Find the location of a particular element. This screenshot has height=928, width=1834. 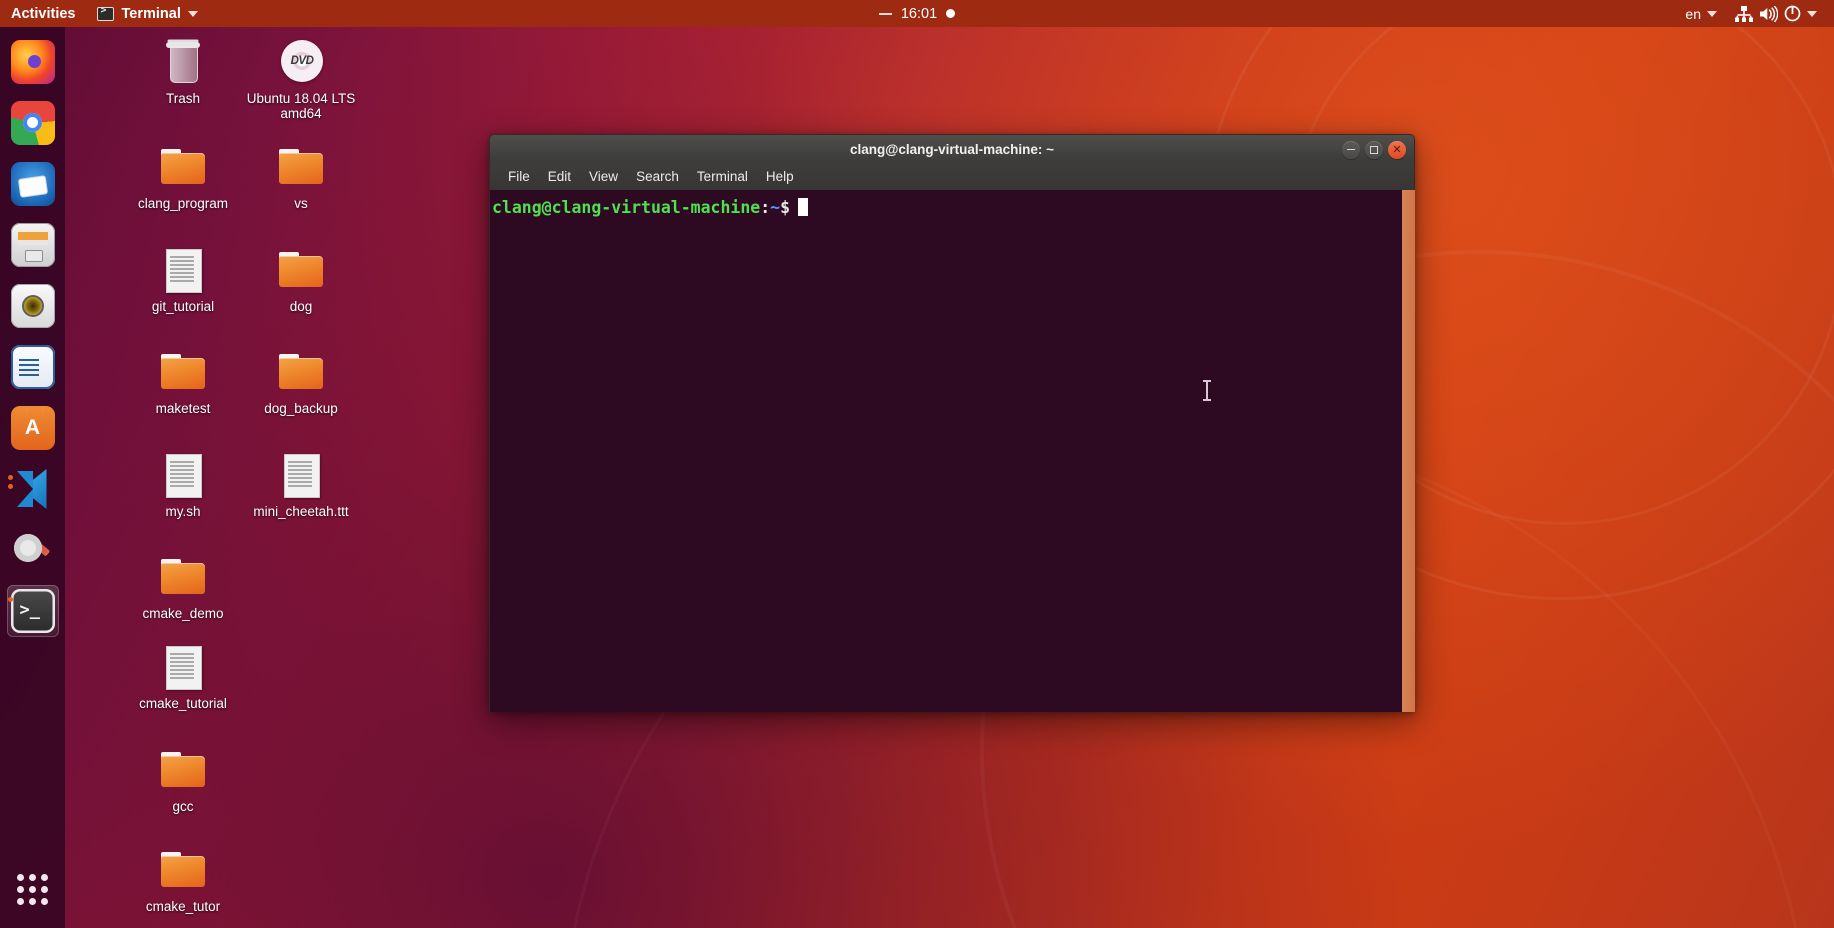

top-panel: Activities Terminal 16:01 en is located at coordinates (917, 13).